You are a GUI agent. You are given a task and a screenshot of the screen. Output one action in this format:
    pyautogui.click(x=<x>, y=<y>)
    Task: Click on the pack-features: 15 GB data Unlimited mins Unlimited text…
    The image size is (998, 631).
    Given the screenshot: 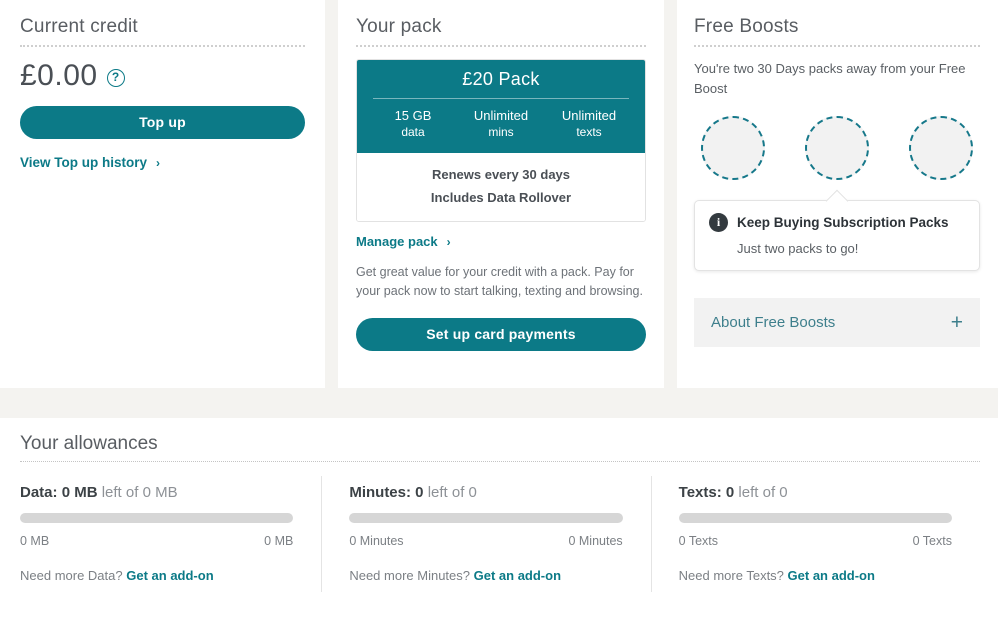 What is the action you would take?
    pyautogui.click(x=501, y=124)
    